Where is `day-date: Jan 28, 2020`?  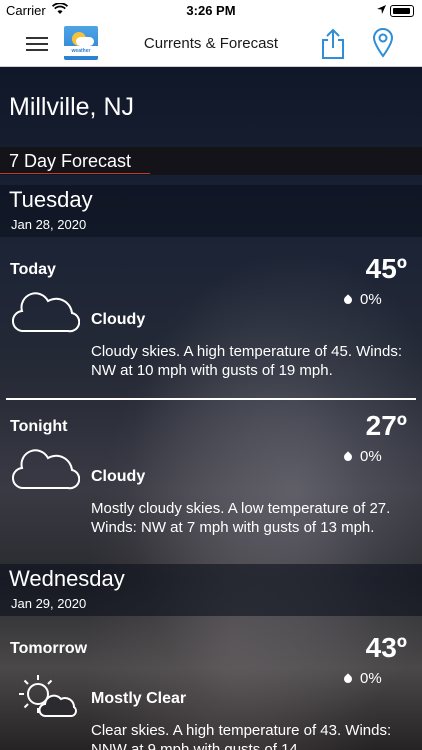 day-date: Jan 28, 2020 is located at coordinates (49, 224).